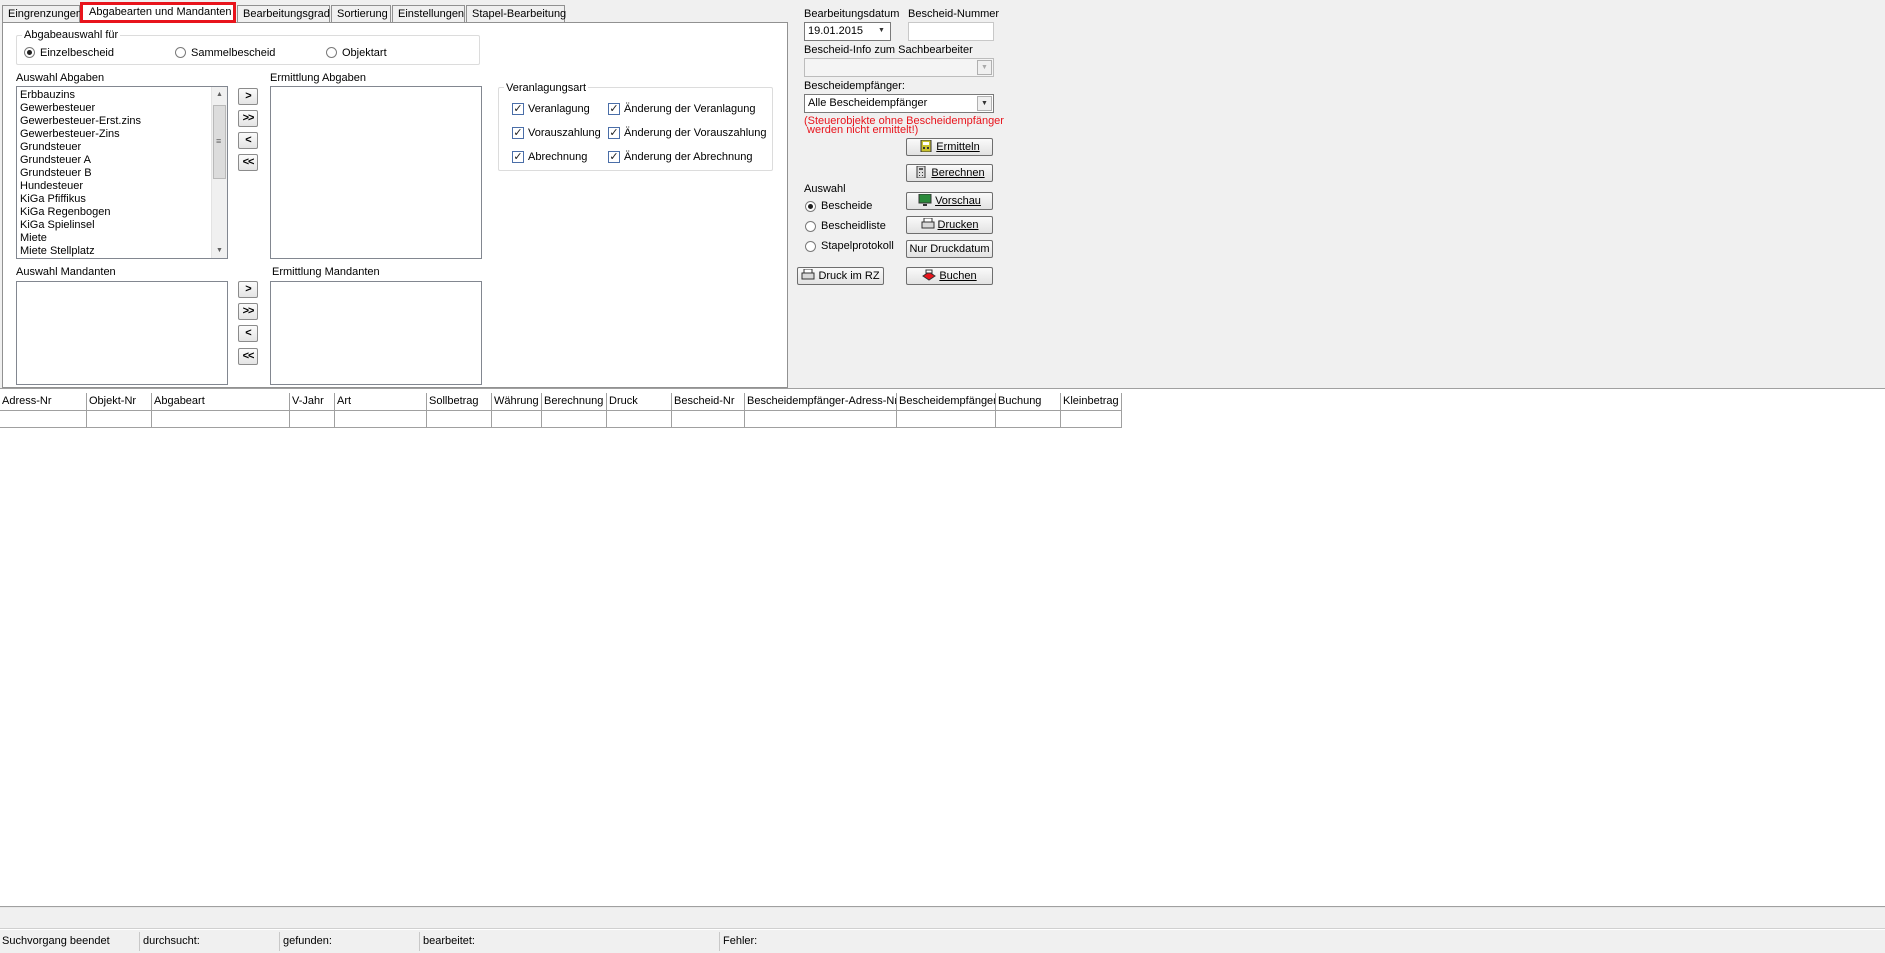 The image size is (1885, 953). I want to click on sammelbescheid-radio, so click(180, 52).